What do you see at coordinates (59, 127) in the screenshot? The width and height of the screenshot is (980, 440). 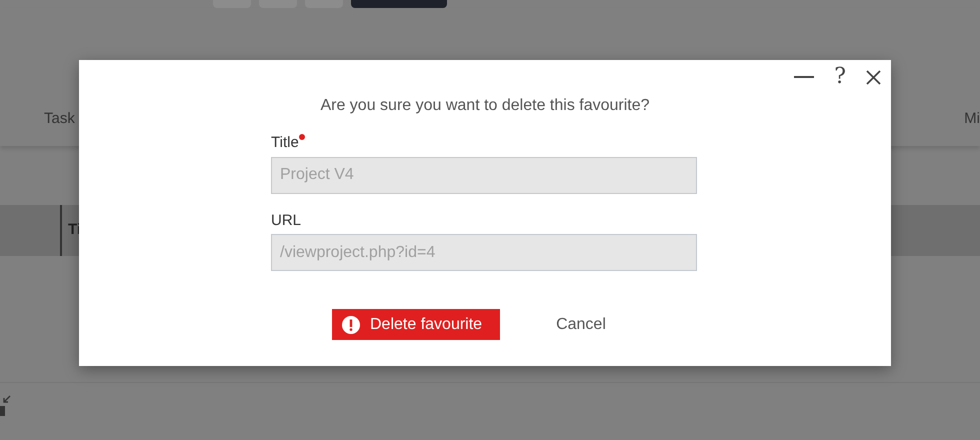 I see `nav-tab: Task` at bounding box center [59, 127].